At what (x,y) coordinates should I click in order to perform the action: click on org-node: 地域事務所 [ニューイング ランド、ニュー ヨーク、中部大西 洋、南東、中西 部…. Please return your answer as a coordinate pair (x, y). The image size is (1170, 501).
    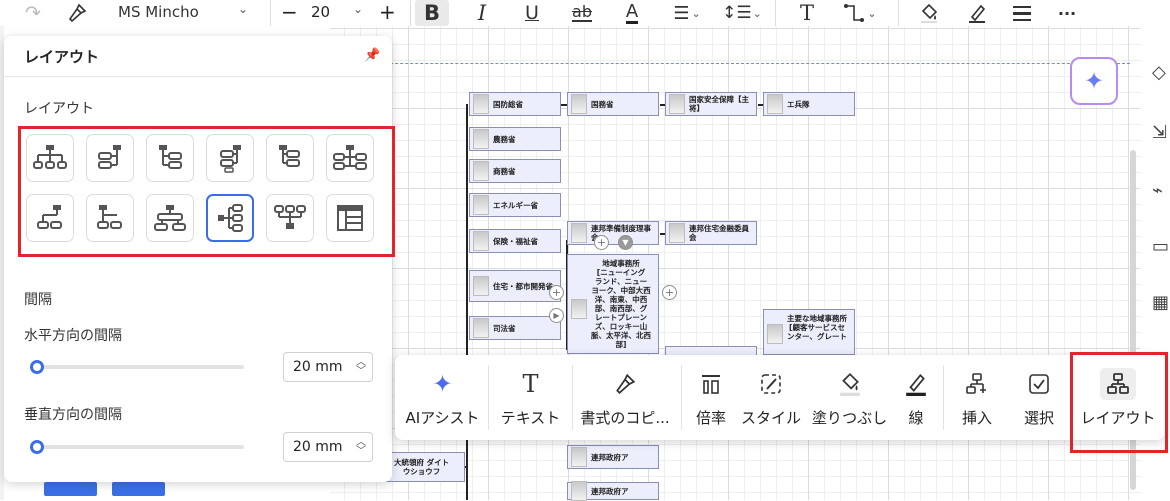
    Looking at the image, I should click on (613, 304).